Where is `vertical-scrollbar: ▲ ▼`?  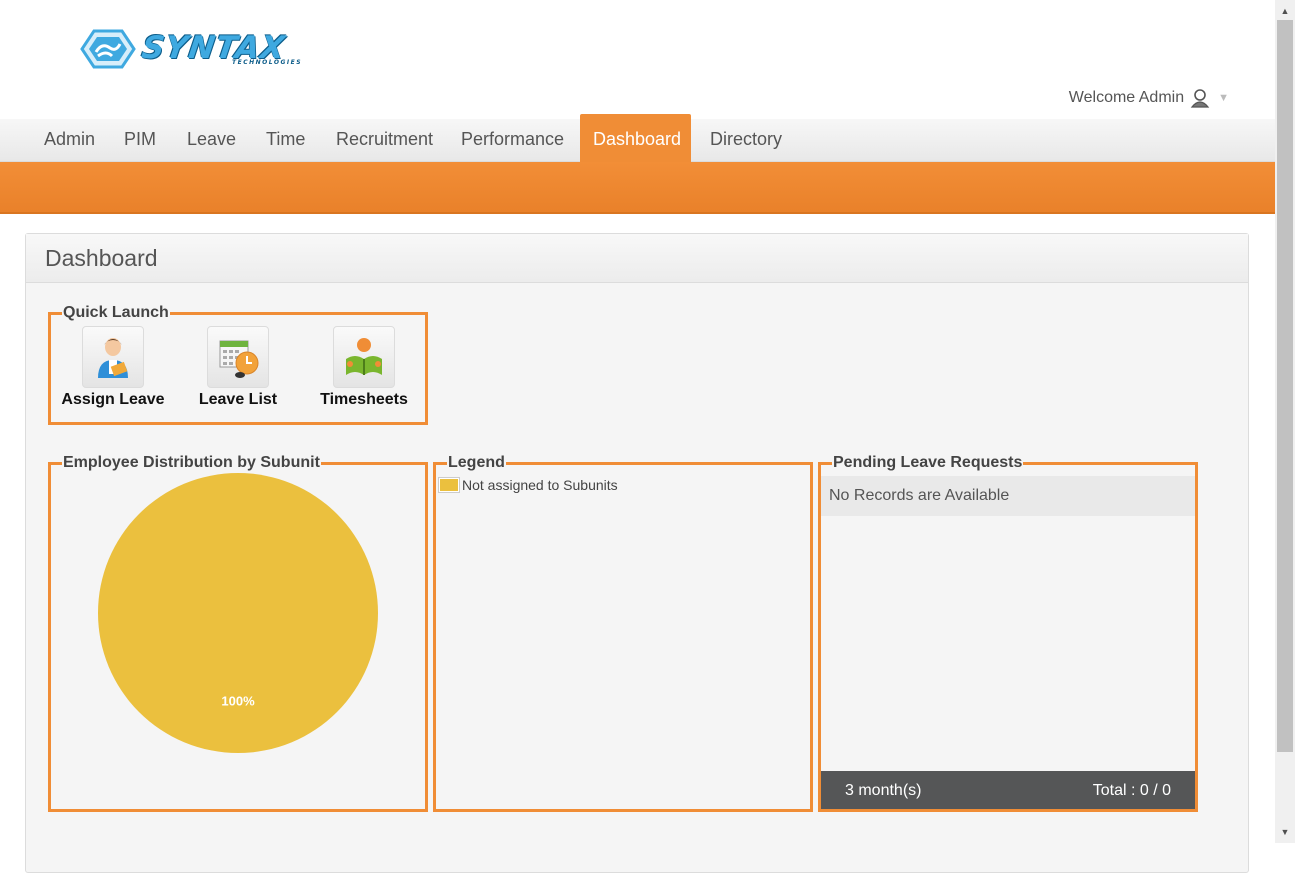 vertical-scrollbar: ▲ ▼ is located at coordinates (1285, 421).